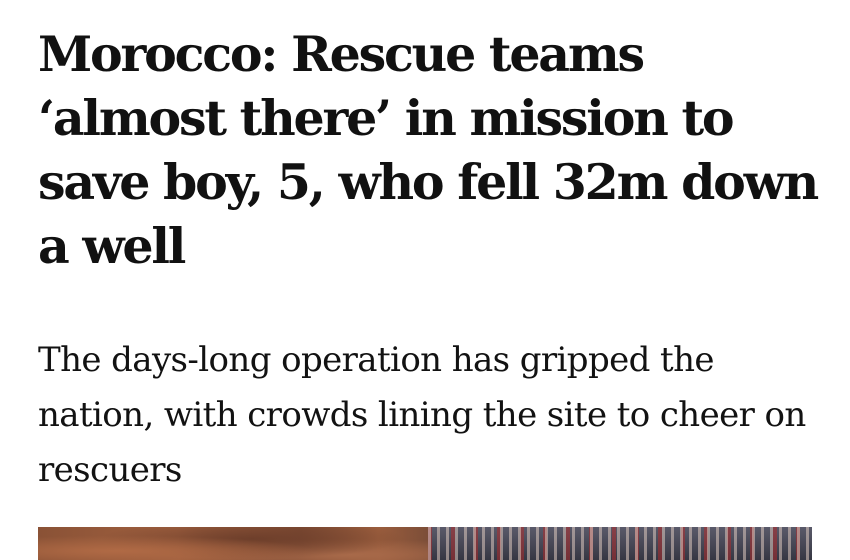 The height and width of the screenshot is (560, 850). What do you see at coordinates (620, 543) in the screenshot?
I see `hero-image-crowd-area` at bounding box center [620, 543].